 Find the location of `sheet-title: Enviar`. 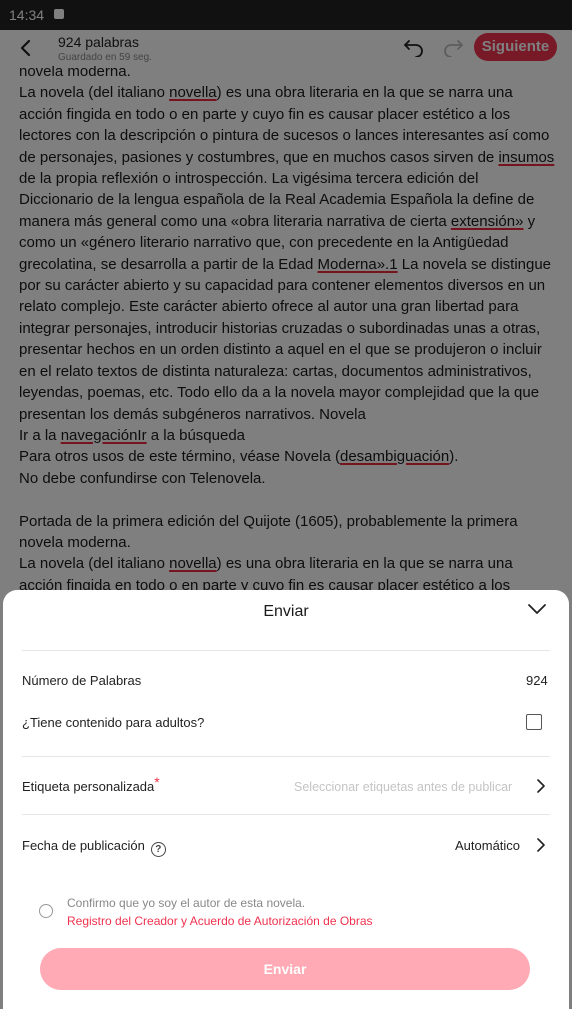

sheet-title: Enviar is located at coordinates (286, 611).